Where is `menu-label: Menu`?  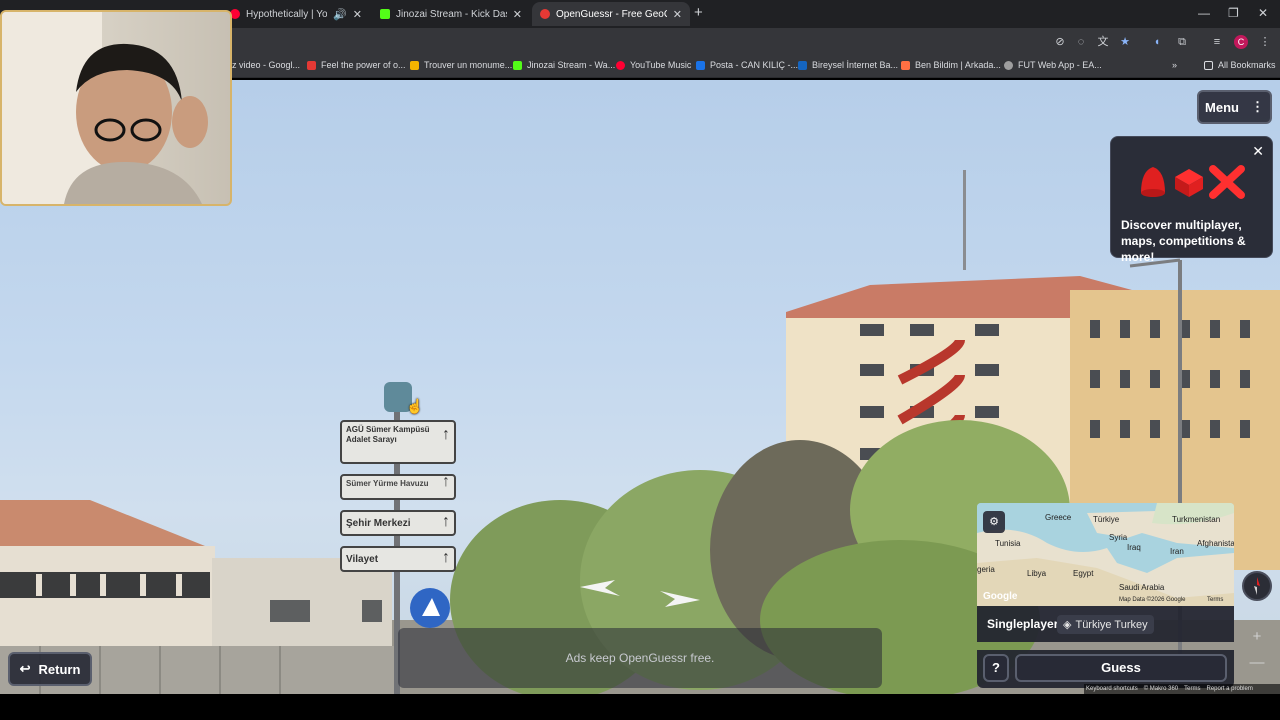
menu-label: Menu is located at coordinates (1222, 107).